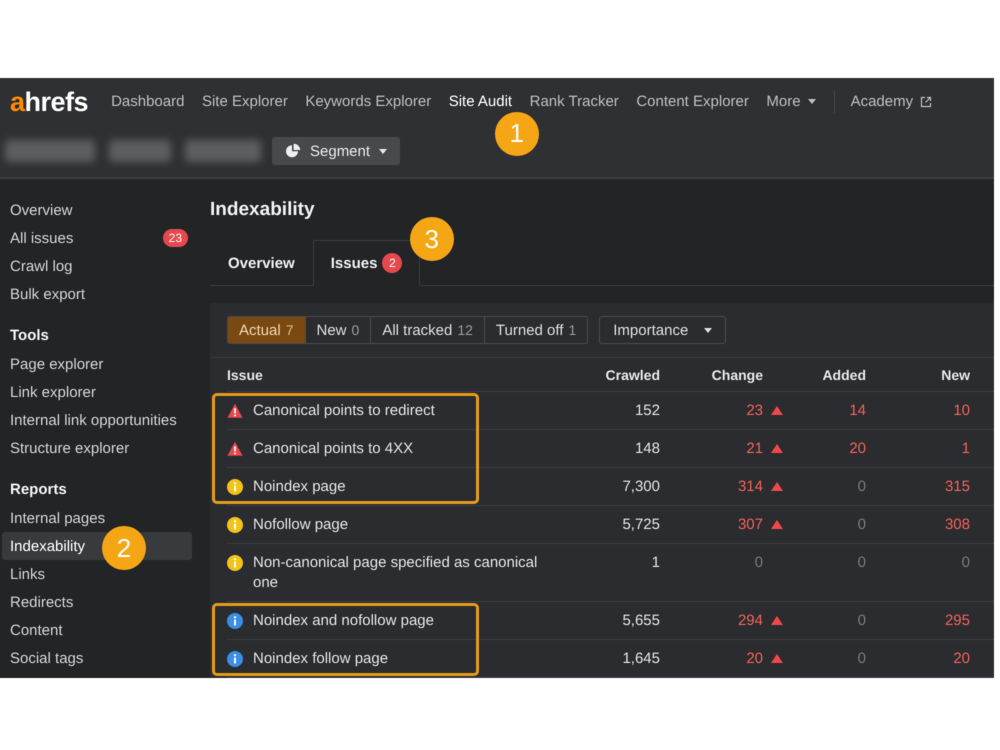 Image resolution: width=1000 pixels, height=750 pixels. What do you see at coordinates (175, 238) in the screenshot?
I see `count-badge: 23` at bounding box center [175, 238].